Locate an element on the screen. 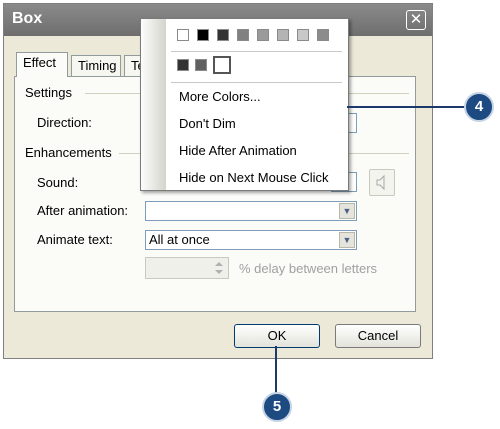 The image size is (500, 429). tab-effect: Effect is located at coordinates (42, 64).